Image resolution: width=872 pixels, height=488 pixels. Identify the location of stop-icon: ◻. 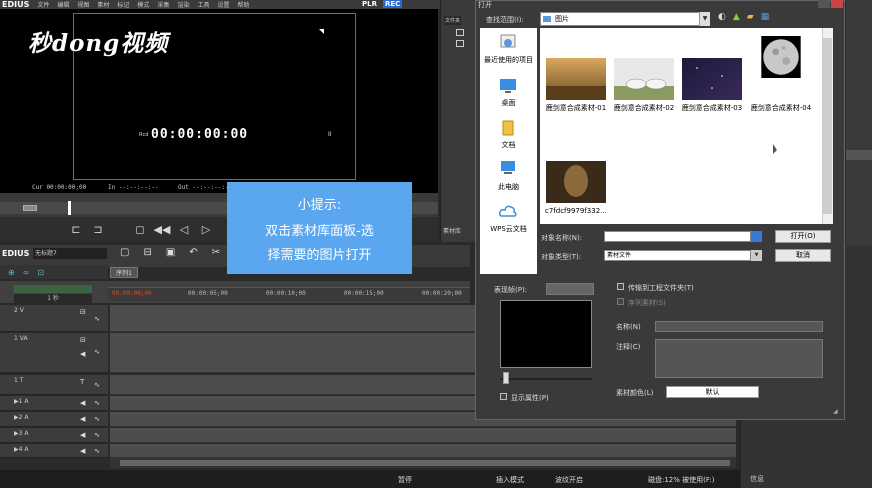
(140, 229).